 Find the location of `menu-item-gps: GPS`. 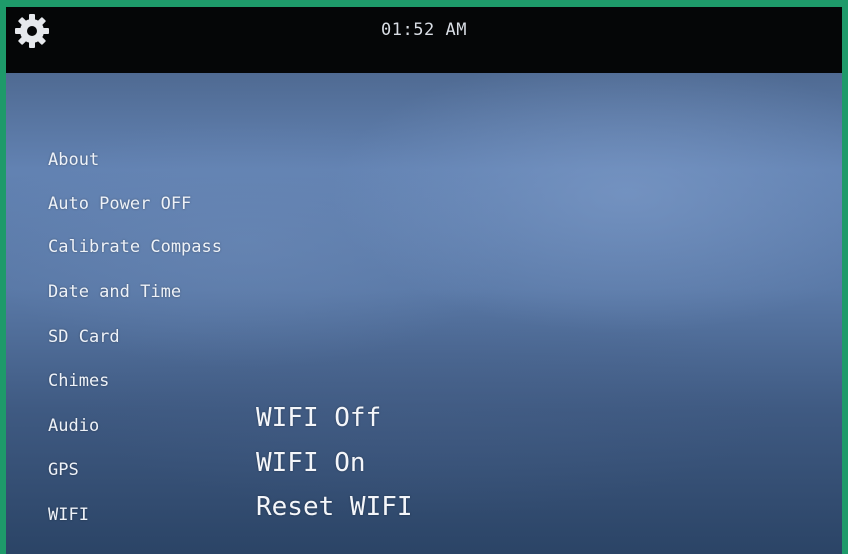

menu-item-gps: GPS is located at coordinates (63, 470).